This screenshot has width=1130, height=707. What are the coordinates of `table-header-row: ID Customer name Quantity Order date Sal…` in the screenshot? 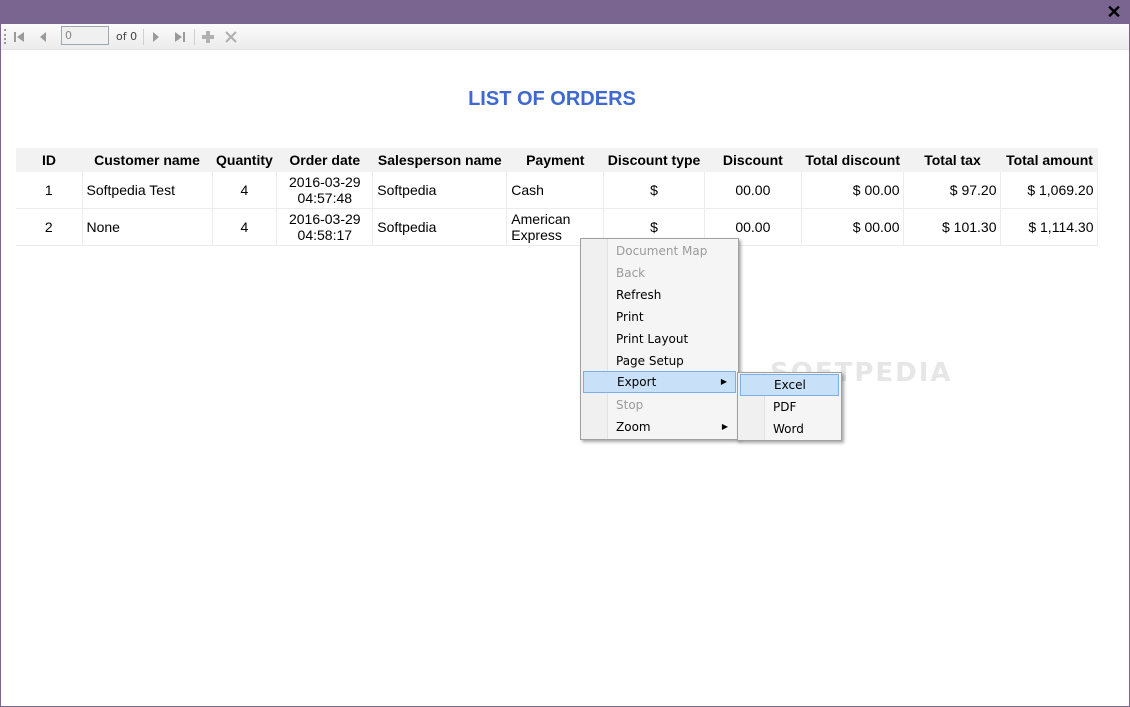 It's located at (557, 160).